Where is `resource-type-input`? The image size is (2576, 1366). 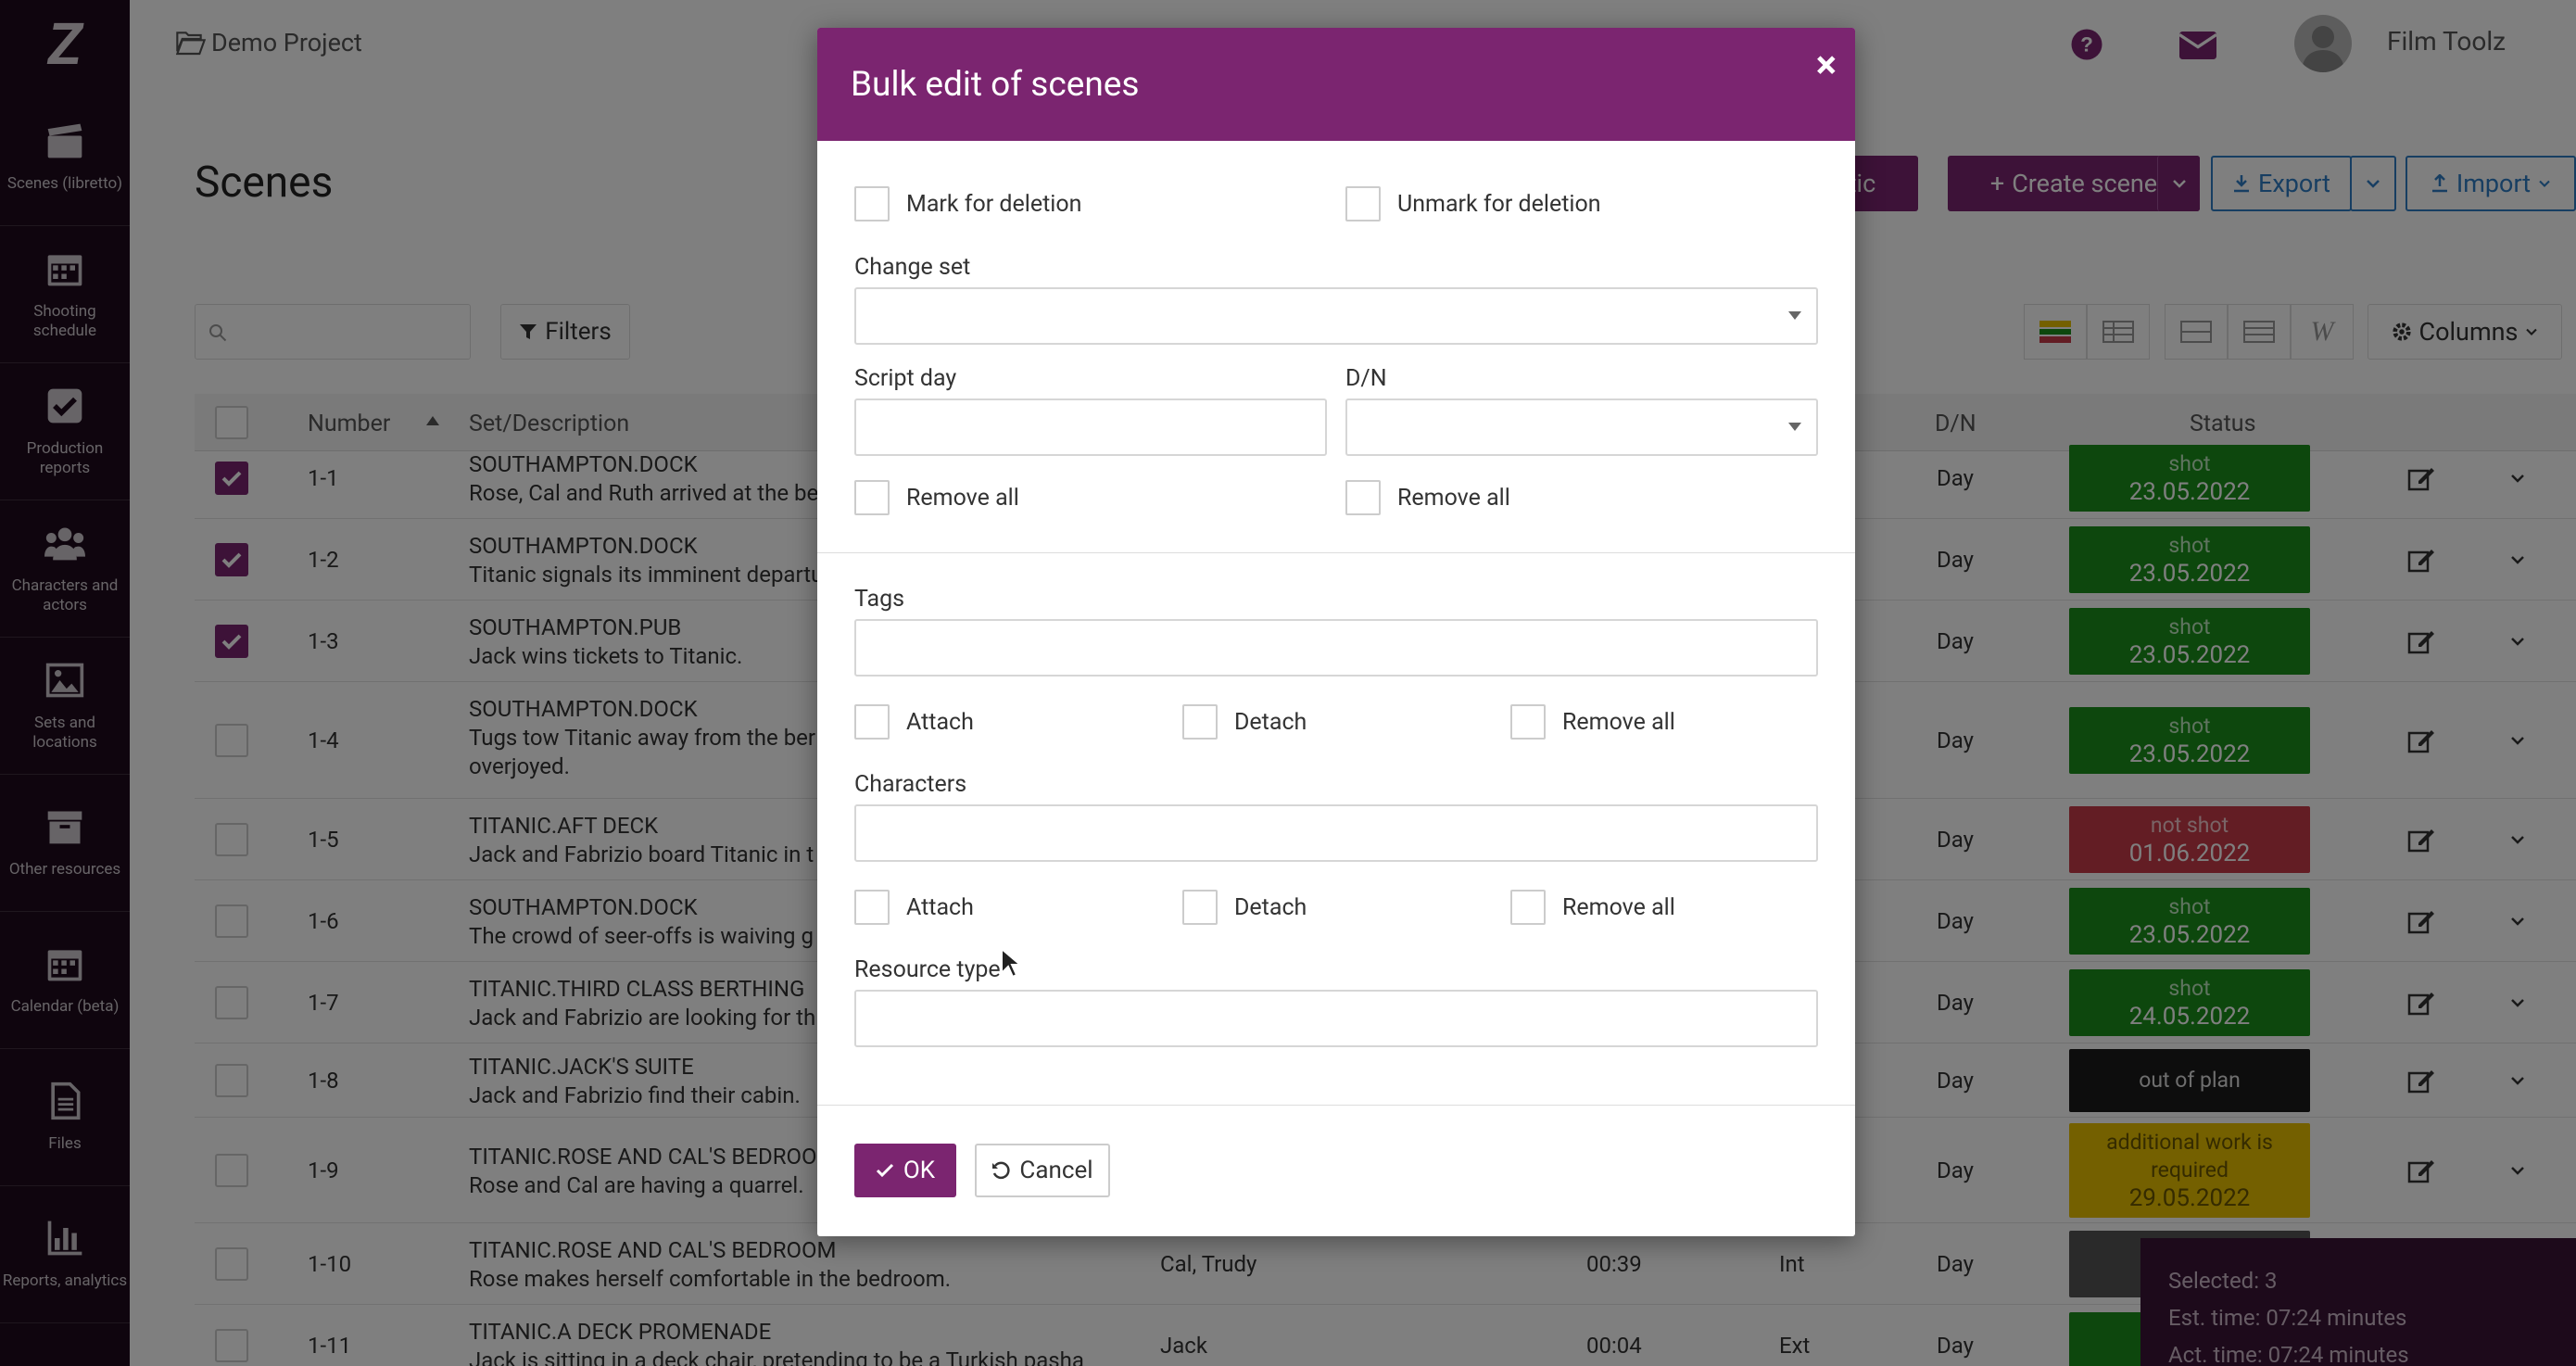
resource-type-input is located at coordinates (1336, 1018).